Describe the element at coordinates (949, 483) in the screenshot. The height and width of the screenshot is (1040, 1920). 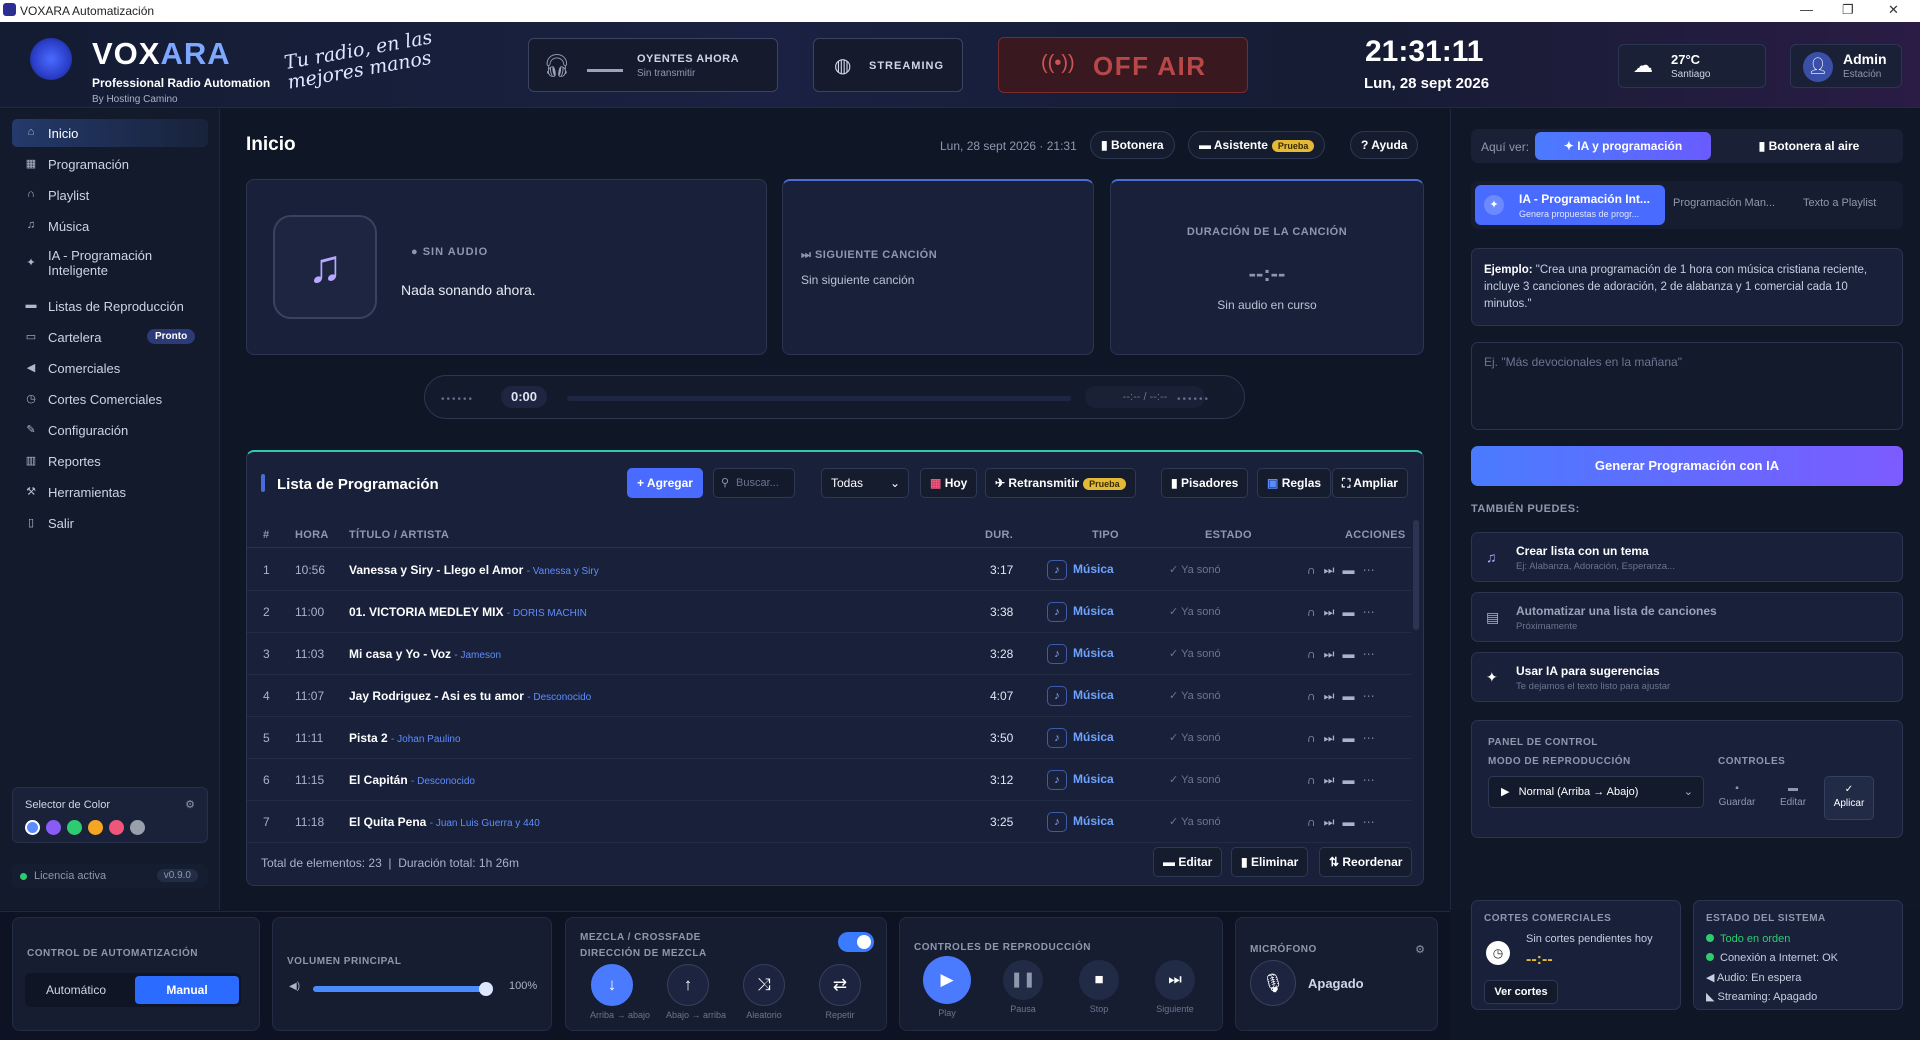
I see `today-button: ▦ Hoy` at that location.